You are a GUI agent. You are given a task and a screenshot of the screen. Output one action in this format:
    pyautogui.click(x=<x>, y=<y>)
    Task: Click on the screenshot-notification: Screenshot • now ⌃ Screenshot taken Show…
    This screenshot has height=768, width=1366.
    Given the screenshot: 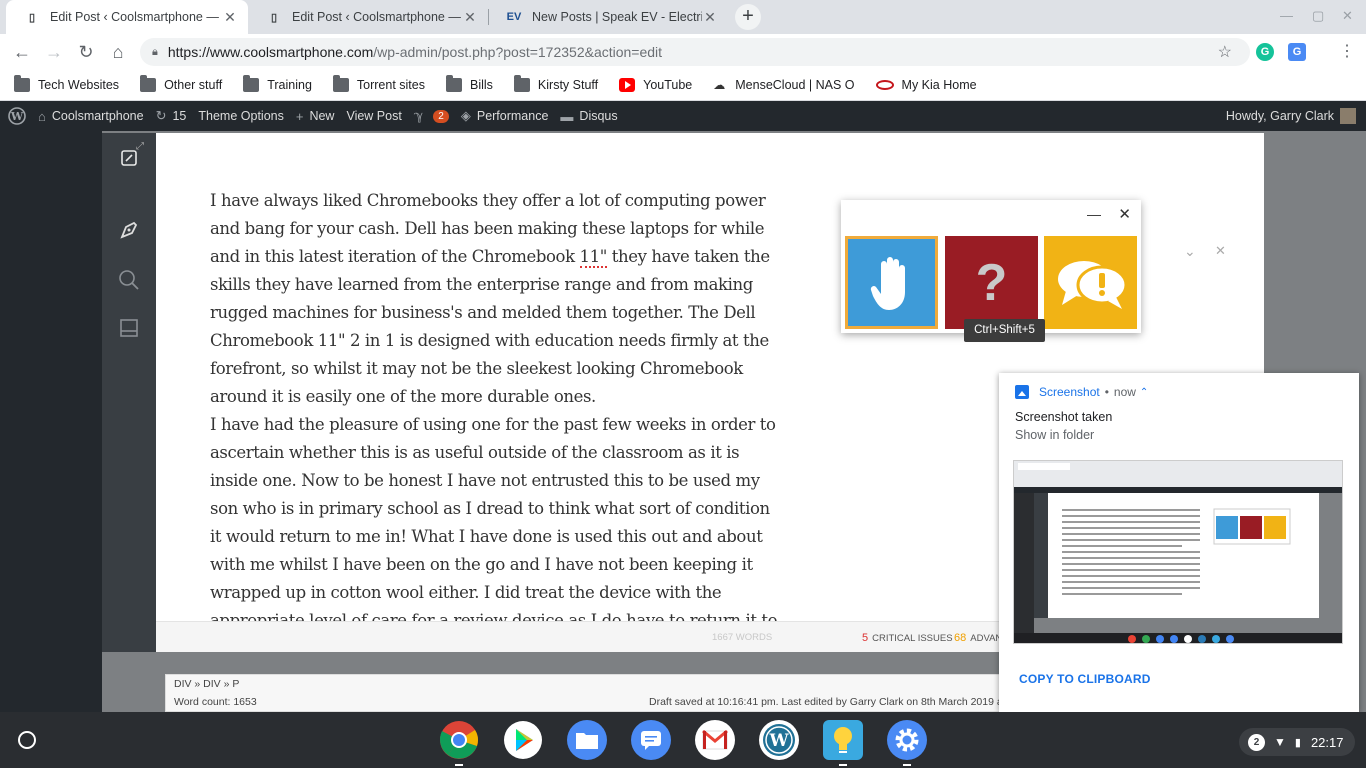 What is the action you would take?
    pyautogui.click(x=1179, y=542)
    